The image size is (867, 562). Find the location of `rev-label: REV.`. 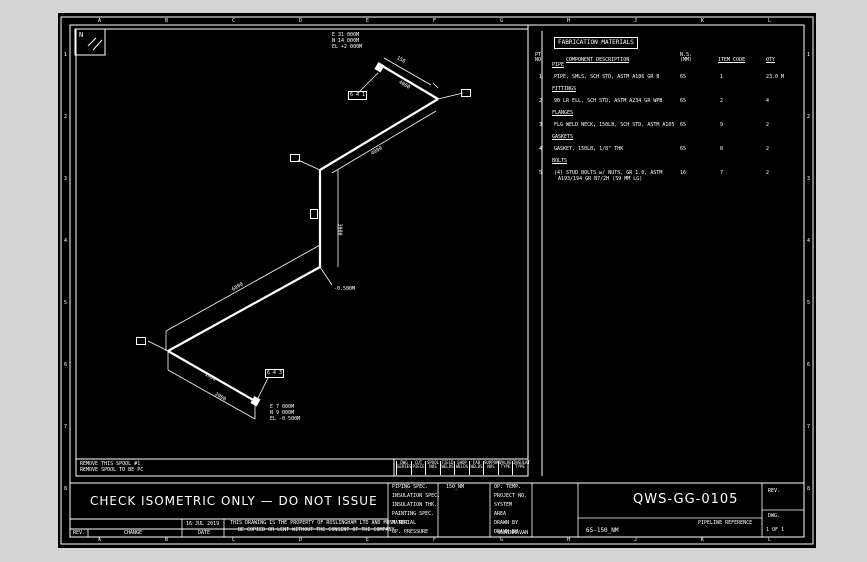

rev-label: REV. is located at coordinates (774, 491).